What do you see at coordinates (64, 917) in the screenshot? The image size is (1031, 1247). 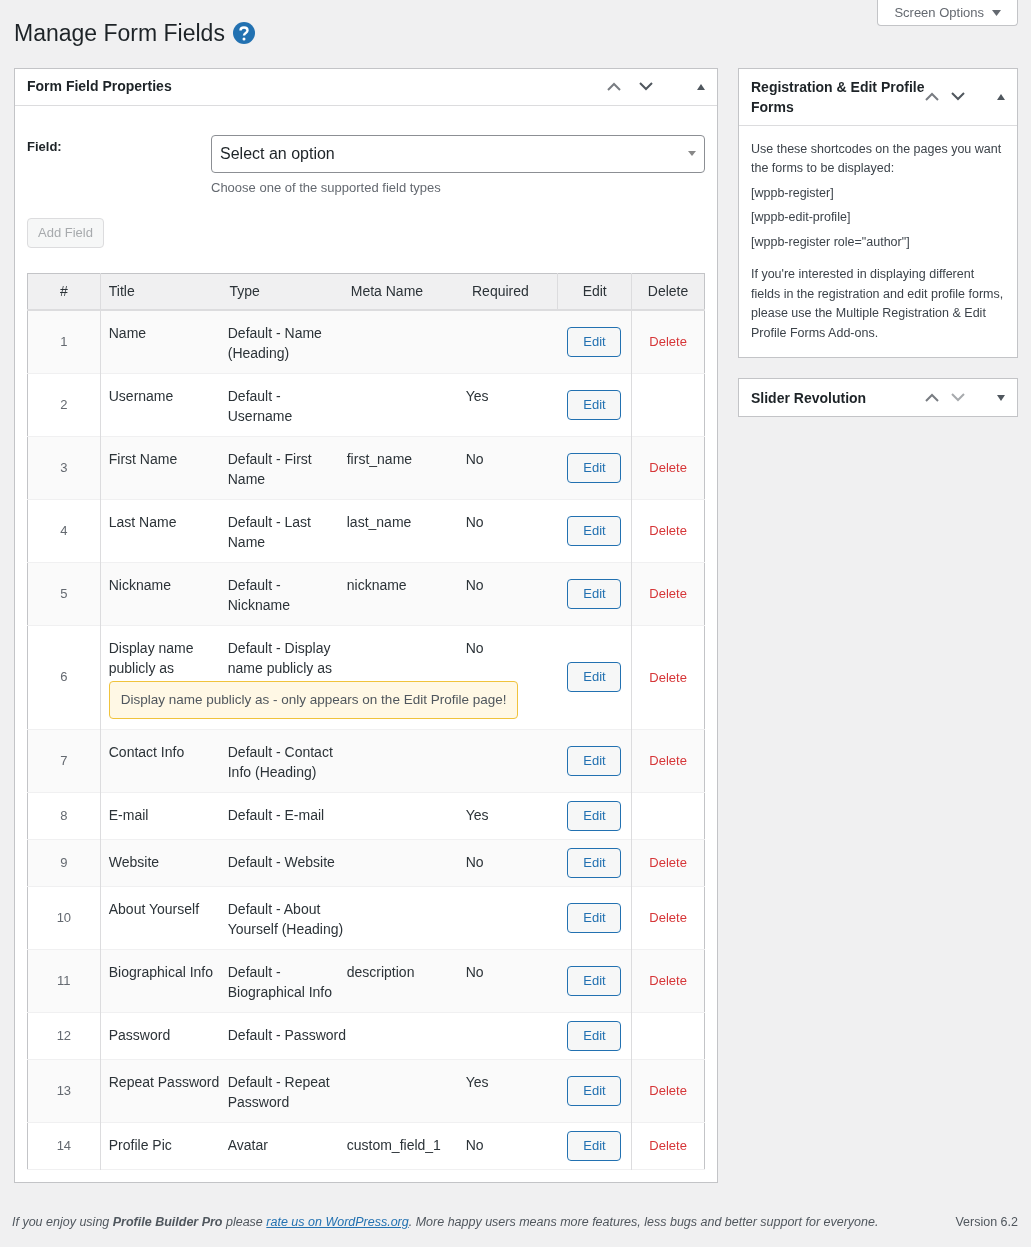 I see `row-number: 10` at bounding box center [64, 917].